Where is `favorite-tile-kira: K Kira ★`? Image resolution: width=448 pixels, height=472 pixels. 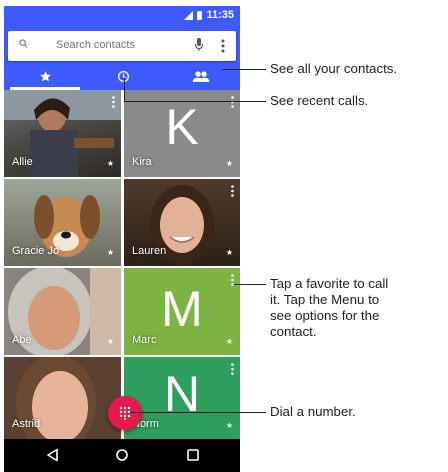 favorite-tile-kira: K Kira ★ is located at coordinates (182, 133).